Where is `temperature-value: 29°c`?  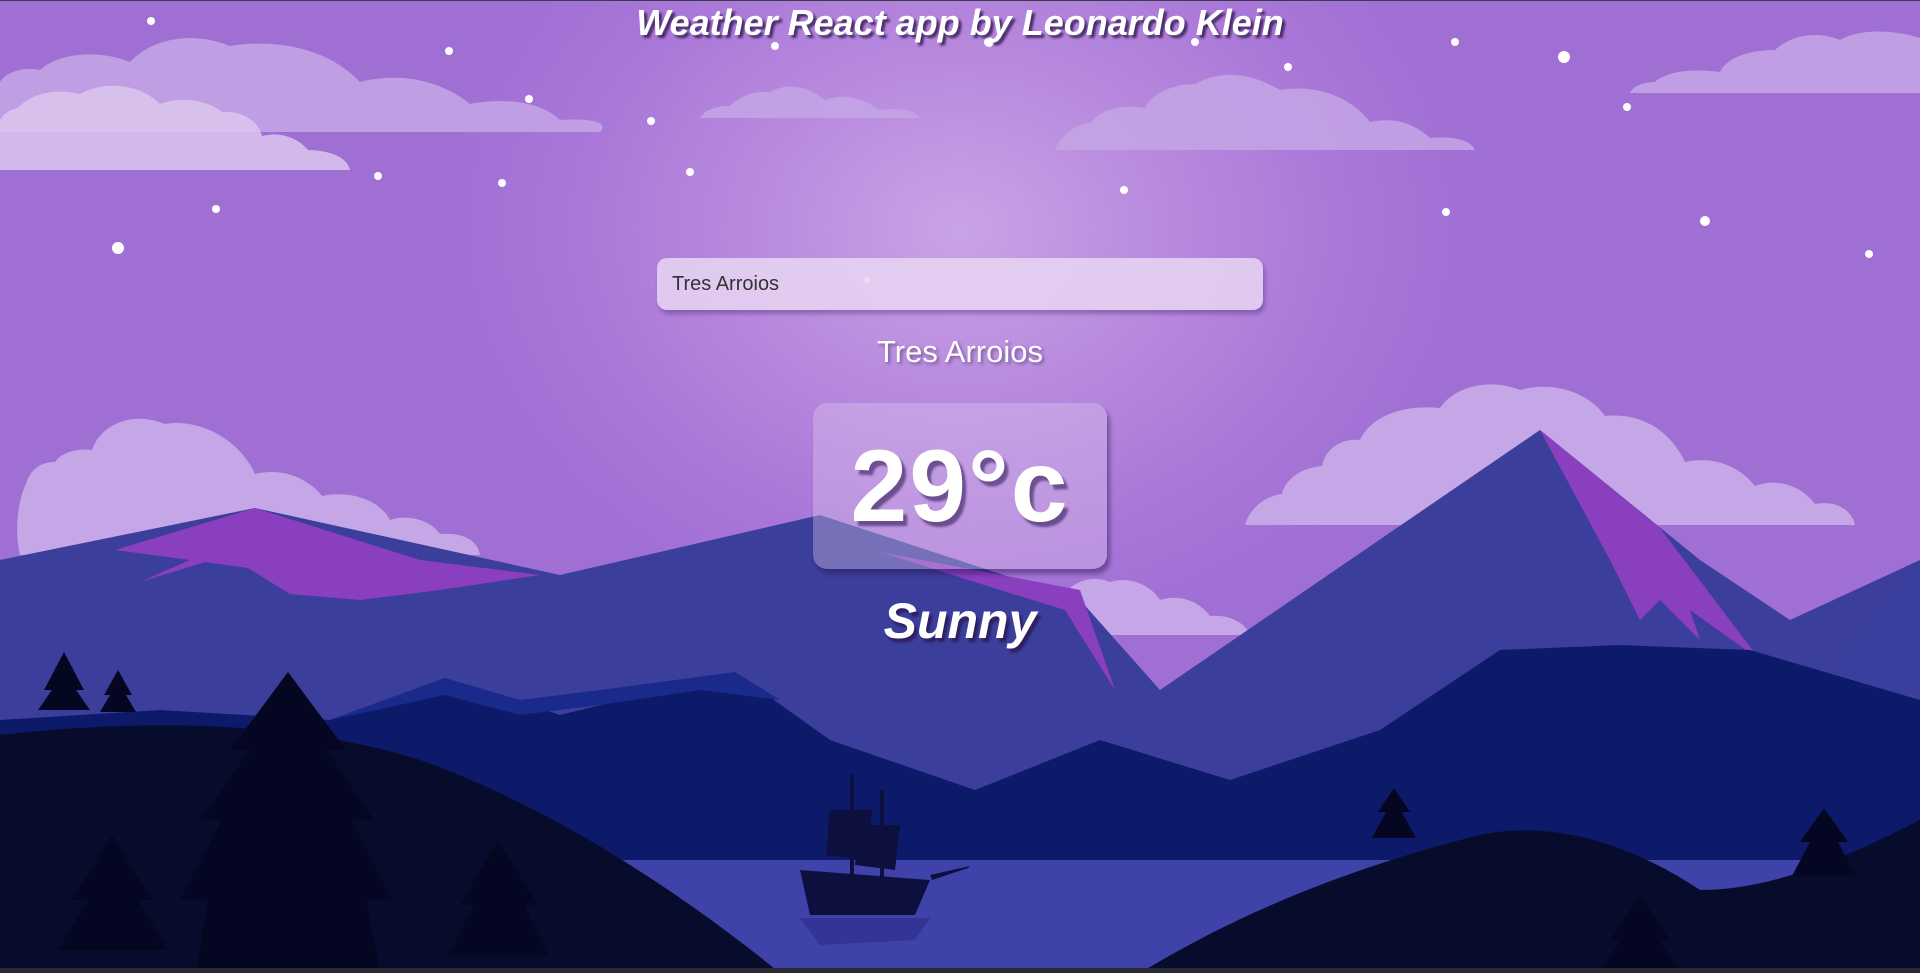 temperature-value: 29°c is located at coordinates (960, 486).